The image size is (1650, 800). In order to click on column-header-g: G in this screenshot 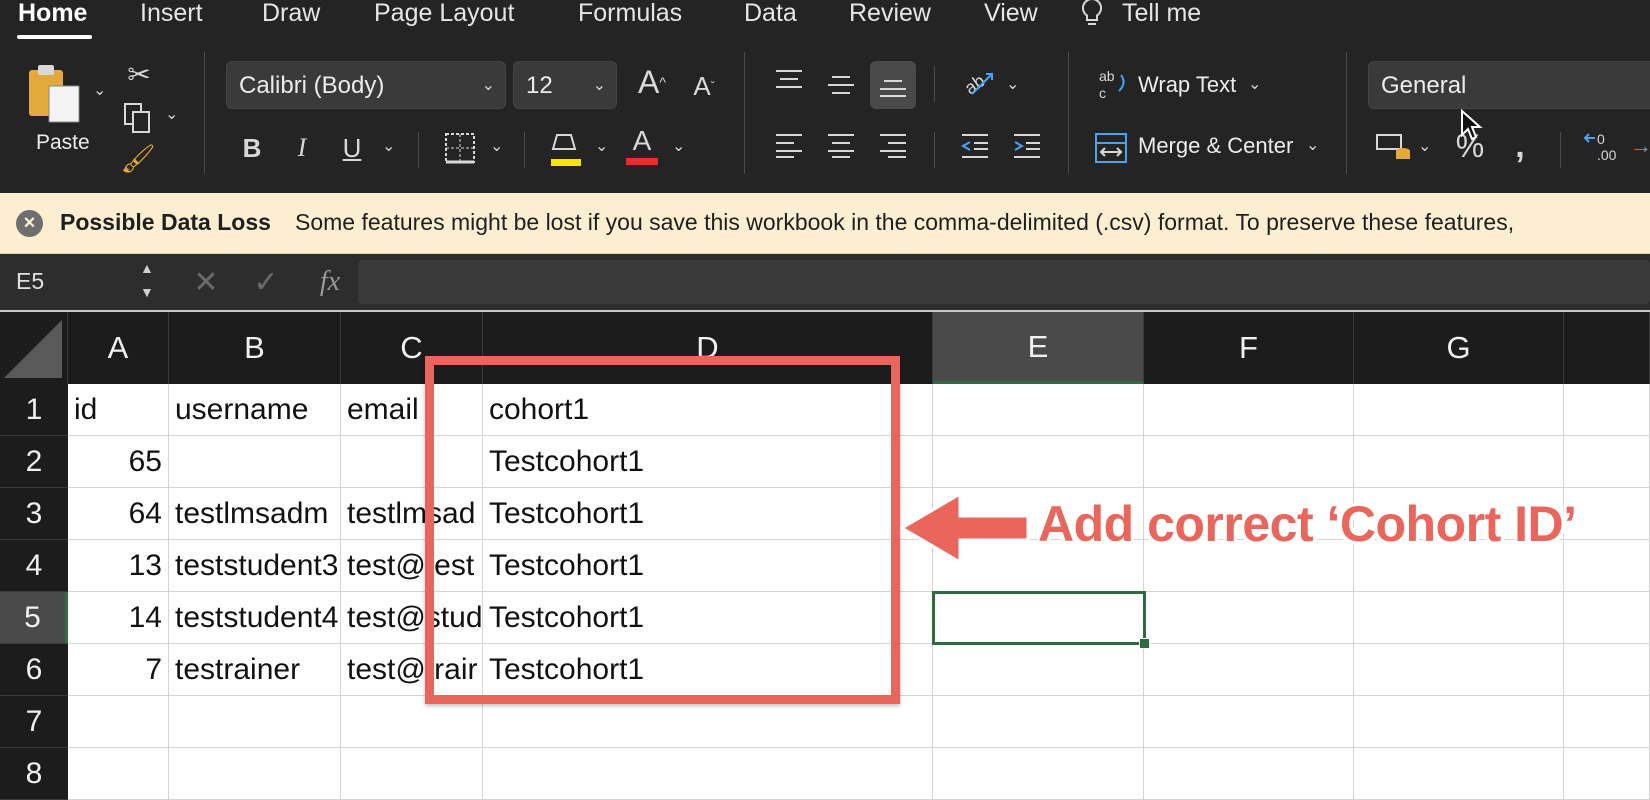, I will do `click(1459, 348)`.